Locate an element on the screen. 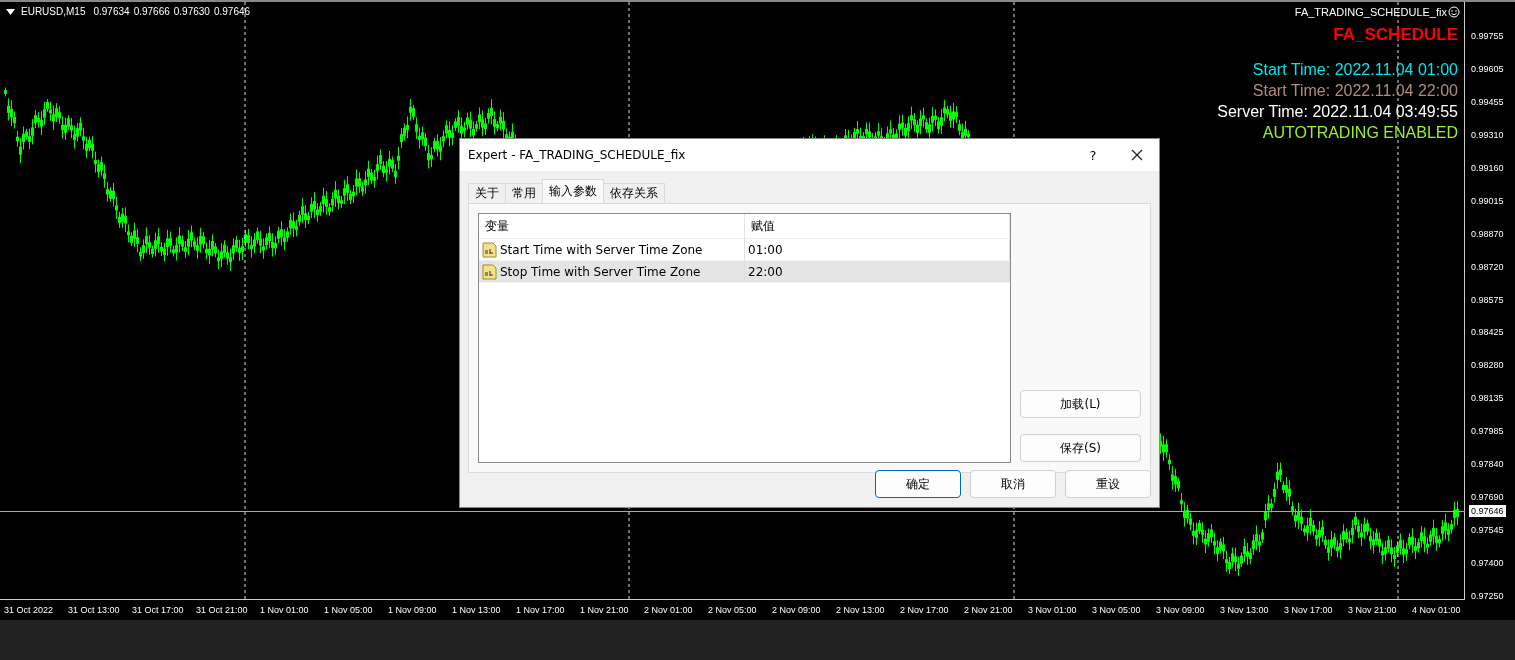 The width and height of the screenshot is (1515, 660). time-label: 1 Nov 13:00 is located at coordinates (477, 610).